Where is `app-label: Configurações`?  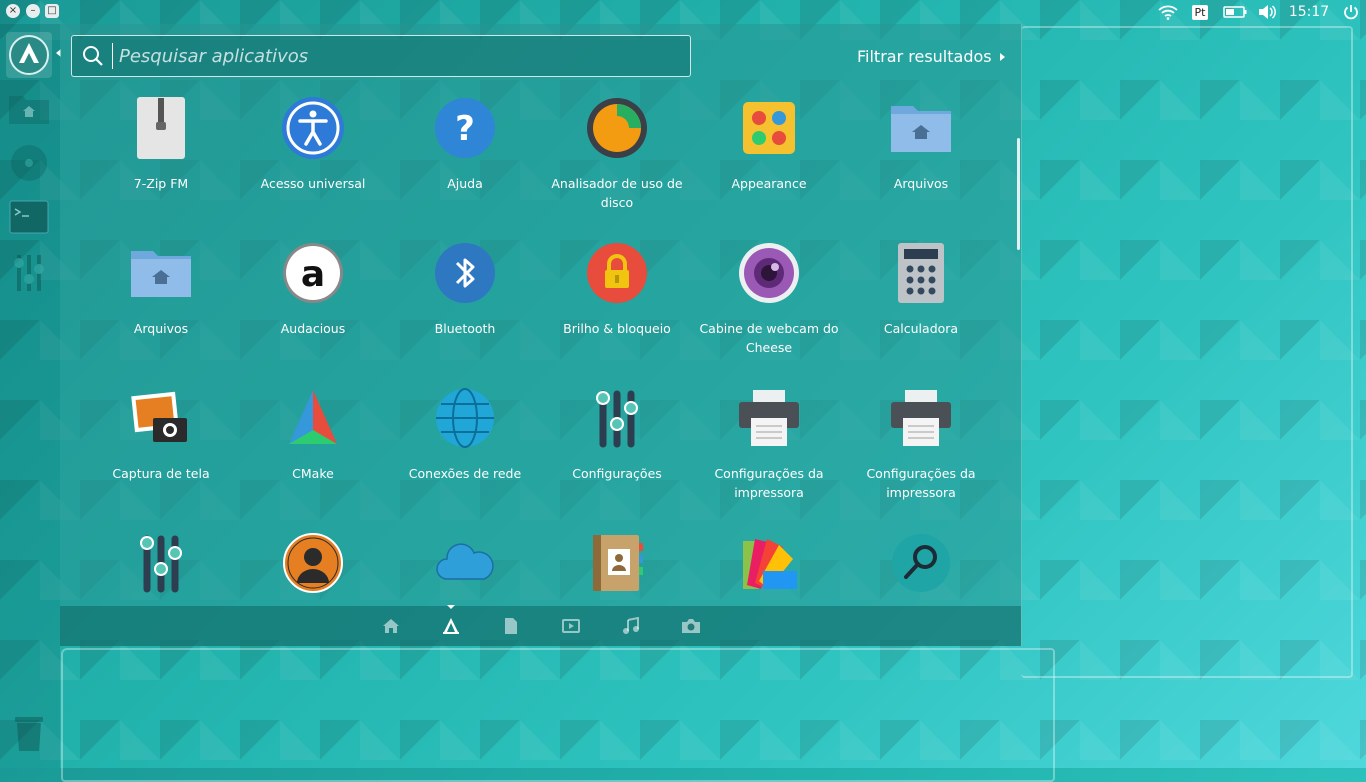 app-label: Configurações is located at coordinates (617, 473).